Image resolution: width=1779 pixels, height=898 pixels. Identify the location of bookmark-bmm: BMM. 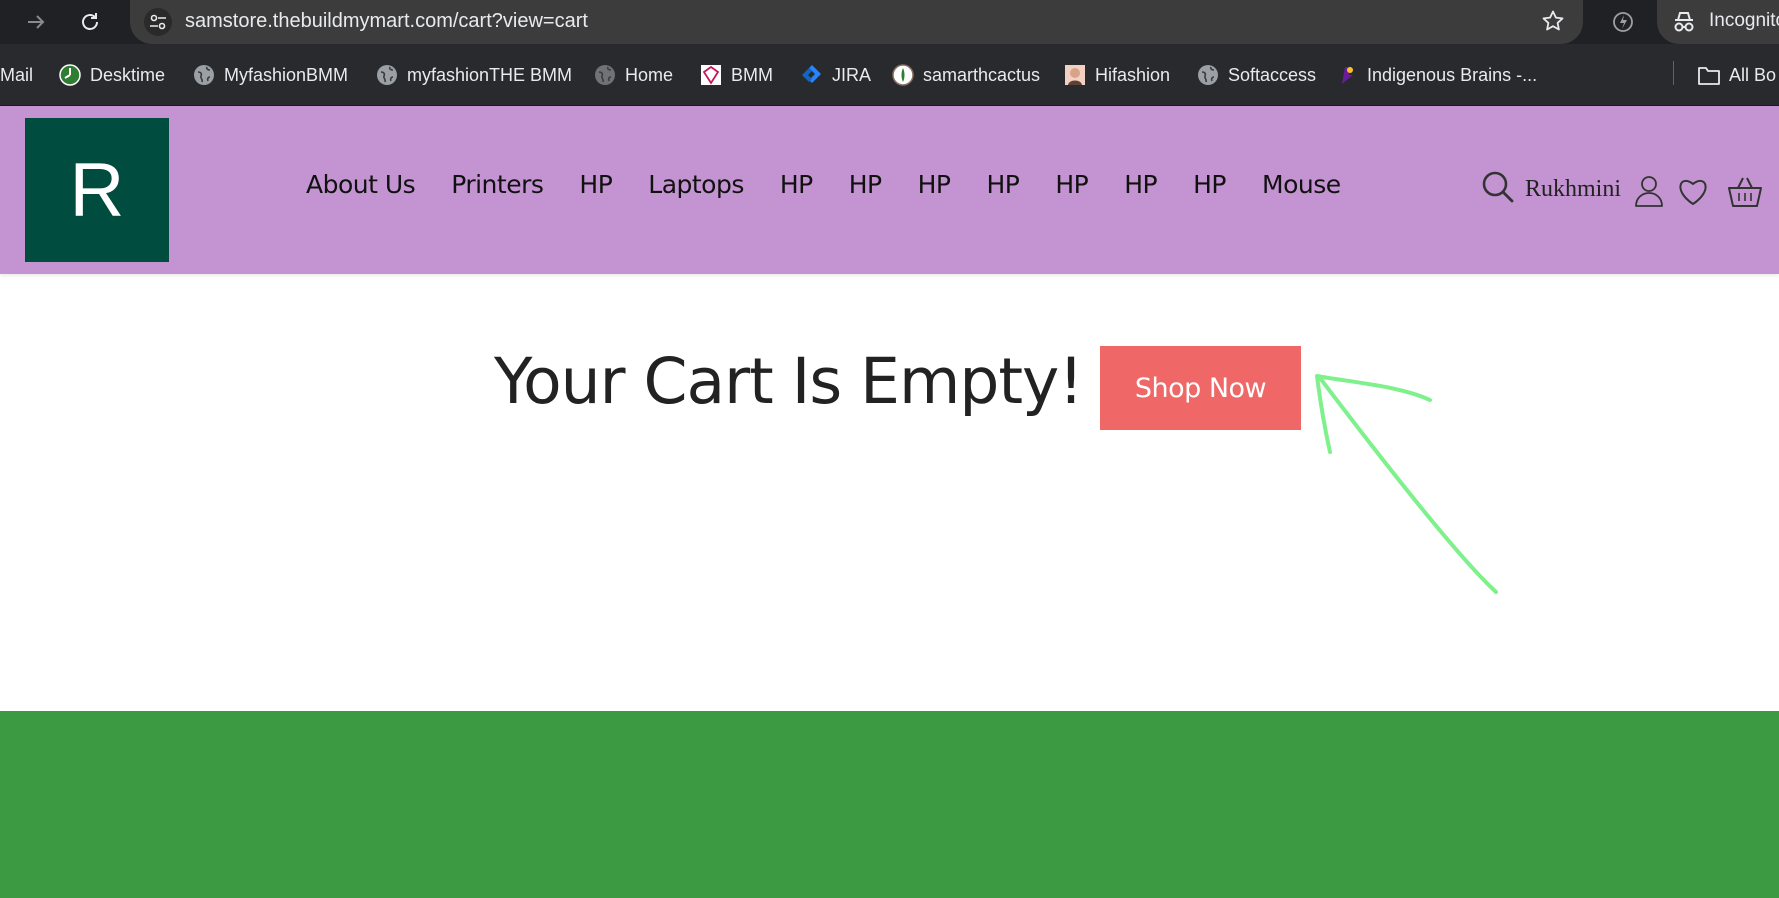
(736, 75).